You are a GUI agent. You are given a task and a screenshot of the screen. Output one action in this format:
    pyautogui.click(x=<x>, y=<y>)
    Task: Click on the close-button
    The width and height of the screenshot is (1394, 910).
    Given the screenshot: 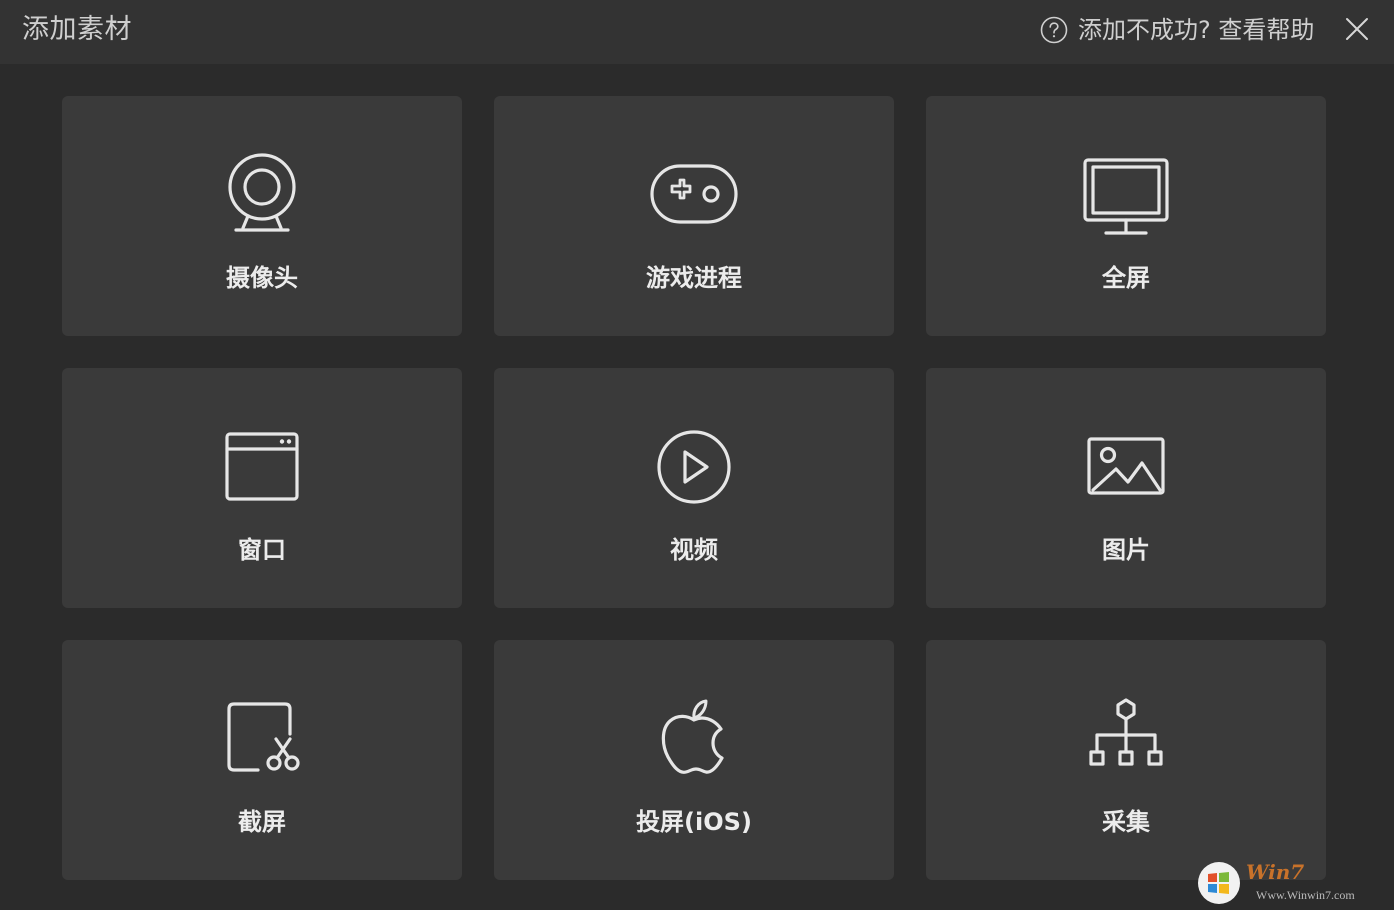 What is the action you would take?
    pyautogui.click(x=1357, y=29)
    